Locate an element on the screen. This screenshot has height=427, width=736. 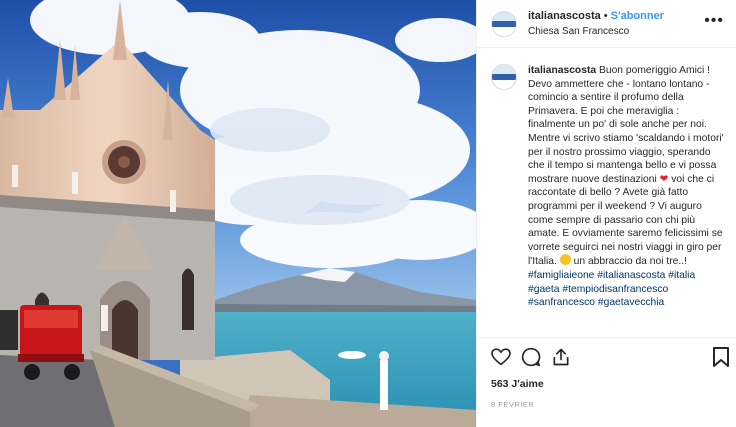
header-line: italianascosta • S'abonner is located at coordinates (596, 16).